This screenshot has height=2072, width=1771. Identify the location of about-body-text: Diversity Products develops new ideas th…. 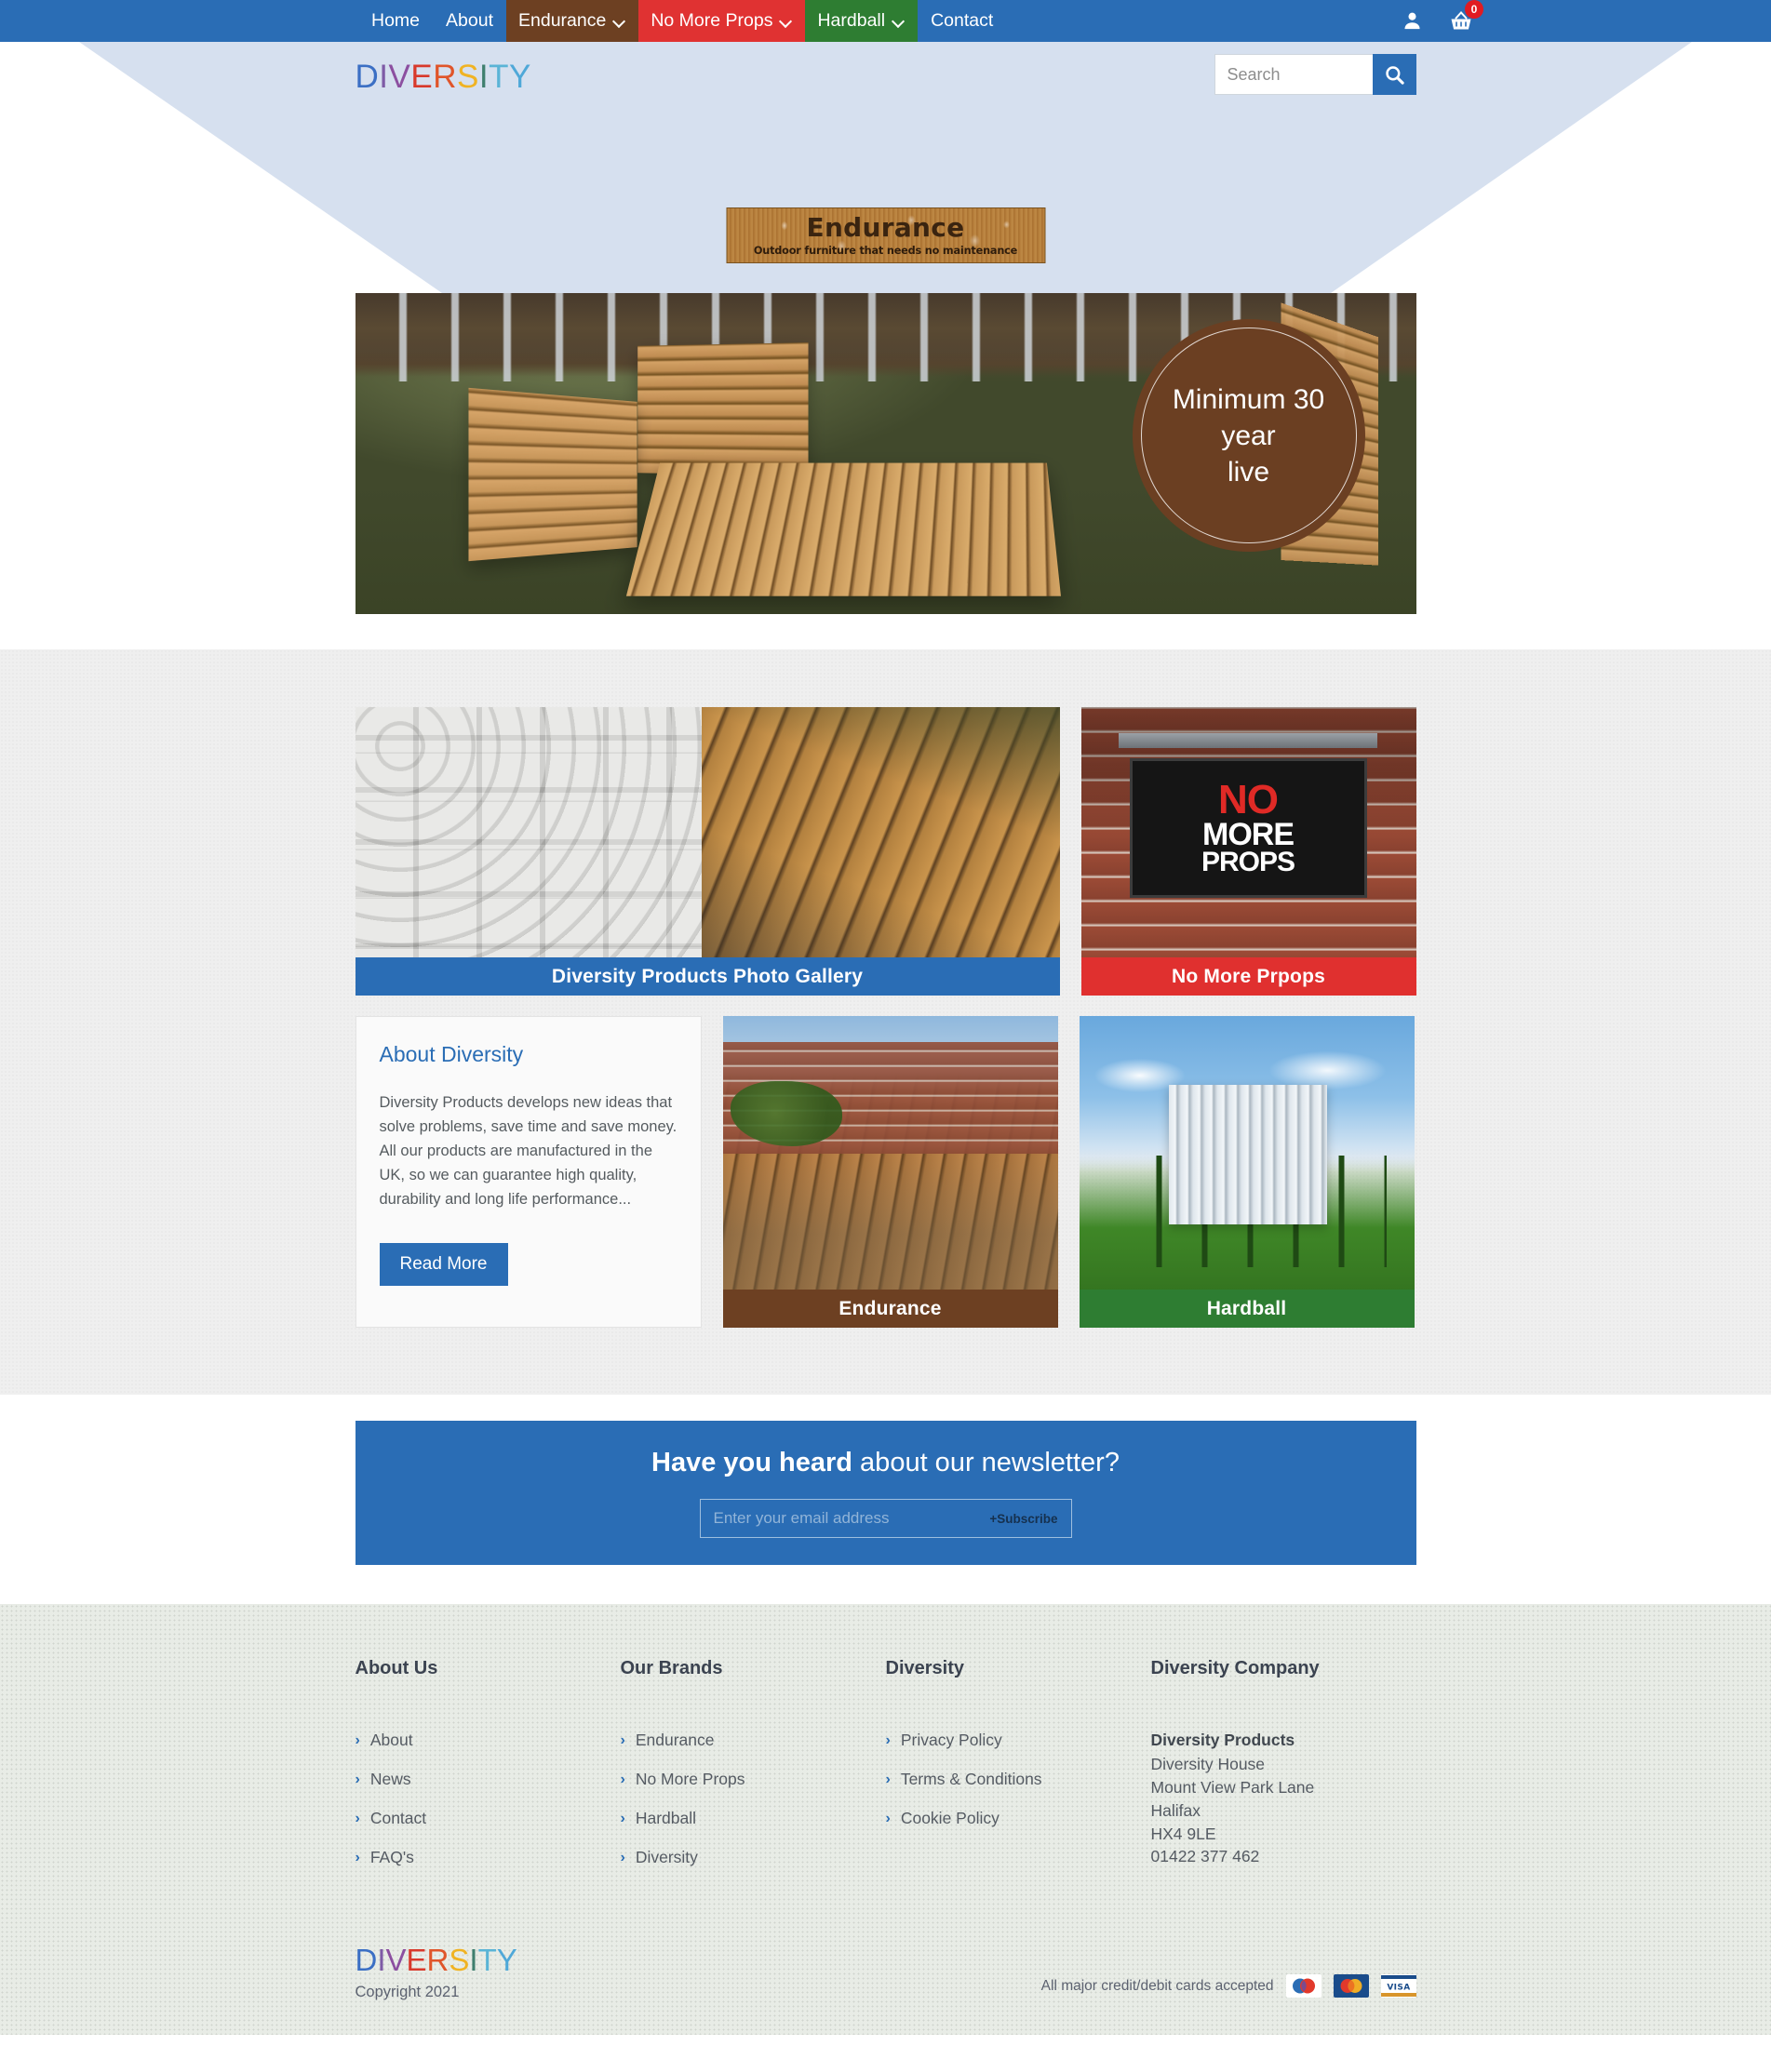
(528, 1151).